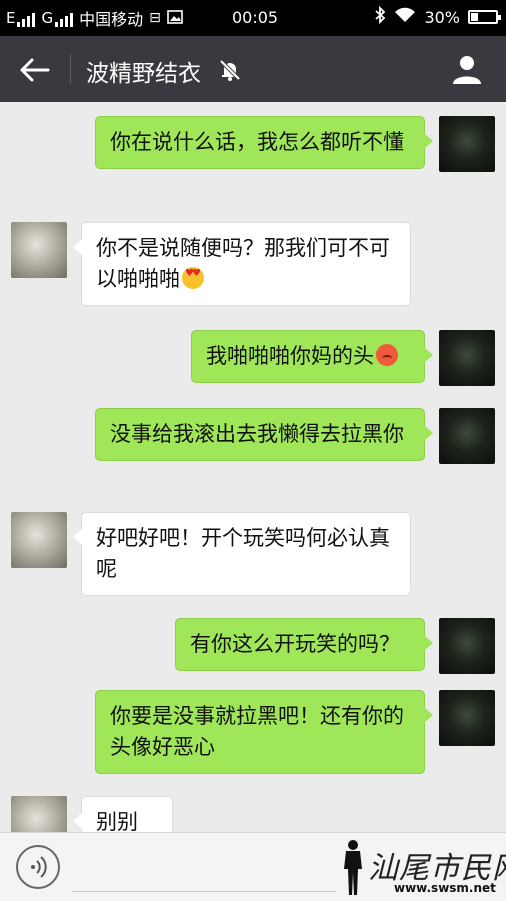  I want to click on status-time: 00:05, so click(255, 17).